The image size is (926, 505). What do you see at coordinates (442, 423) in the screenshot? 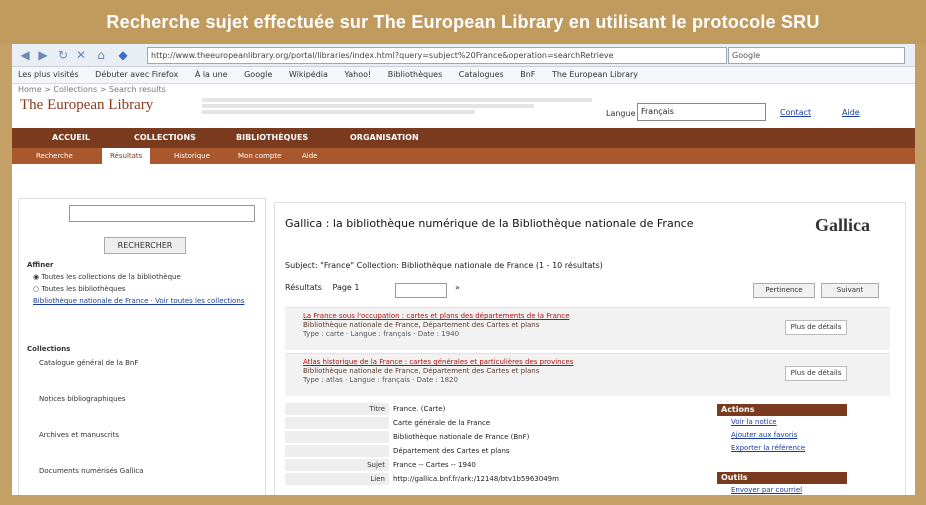
I see `detail-value: Carte générale de la France` at bounding box center [442, 423].